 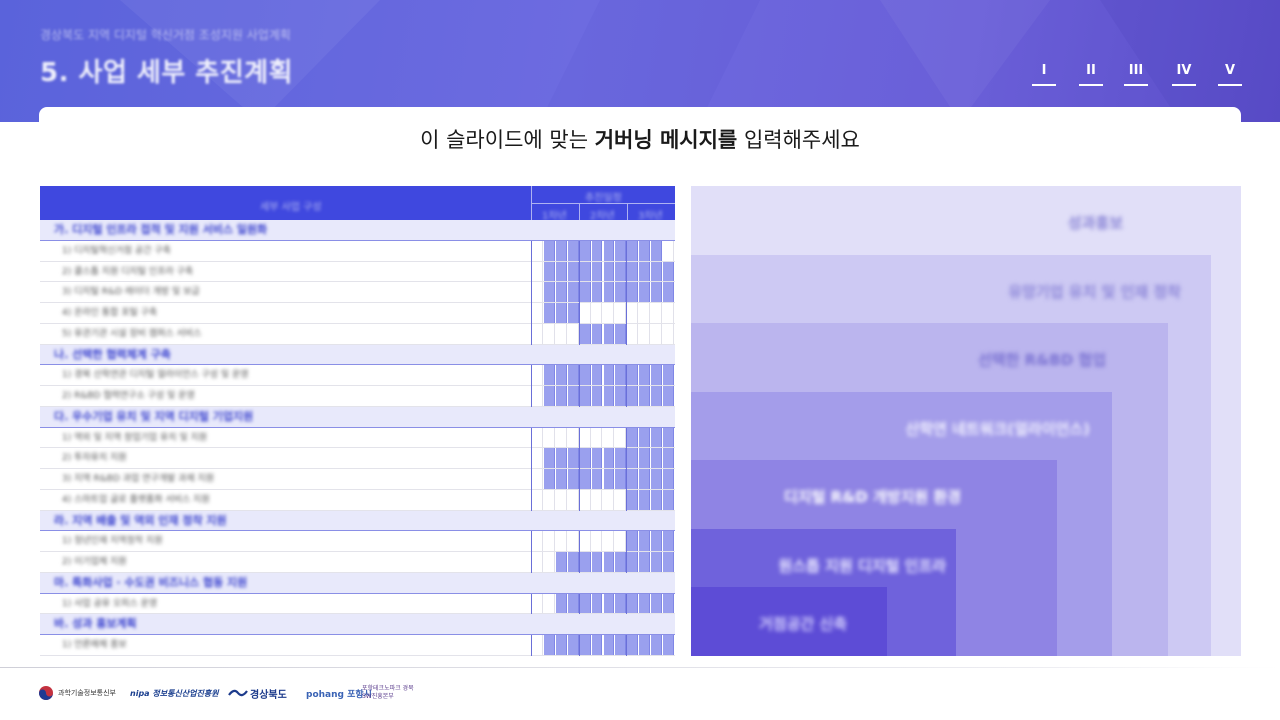 What do you see at coordinates (357, 355) in the screenshot?
I see `table-category-row: 나. 선택한 협력체계 구축` at bounding box center [357, 355].